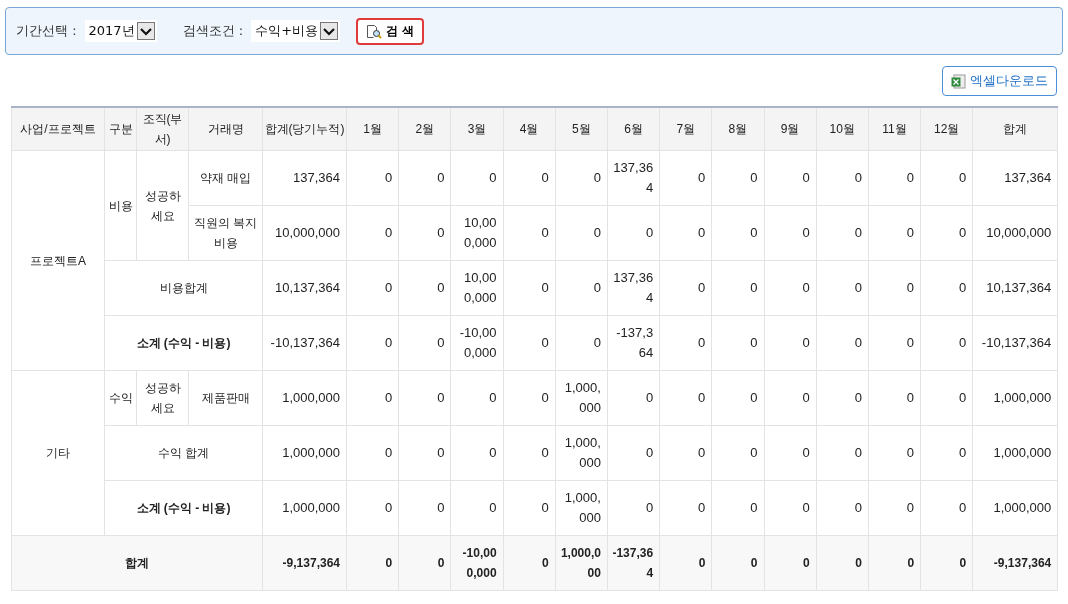  What do you see at coordinates (137, 563) in the screenshot?
I see `grand-total-label: 합계` at bounding box center [137, 563].